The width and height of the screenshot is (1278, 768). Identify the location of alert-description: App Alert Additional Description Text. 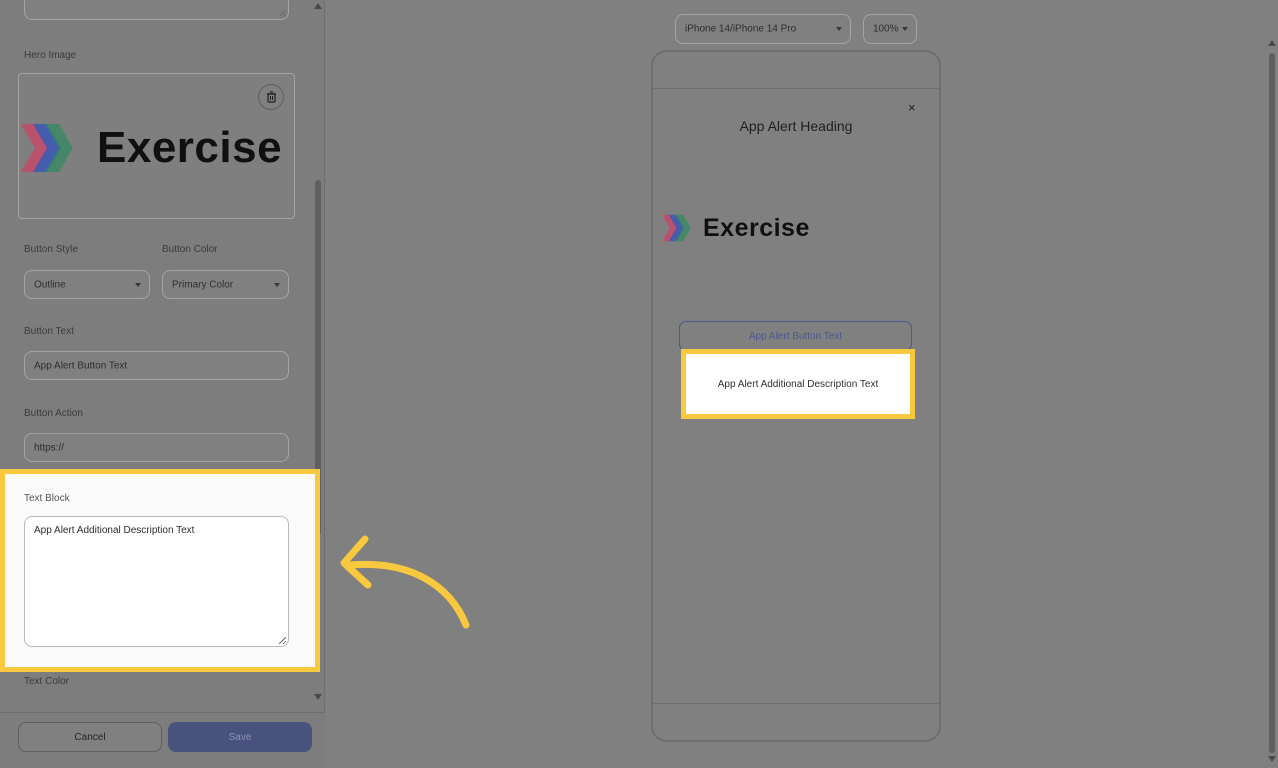
(798, 384).